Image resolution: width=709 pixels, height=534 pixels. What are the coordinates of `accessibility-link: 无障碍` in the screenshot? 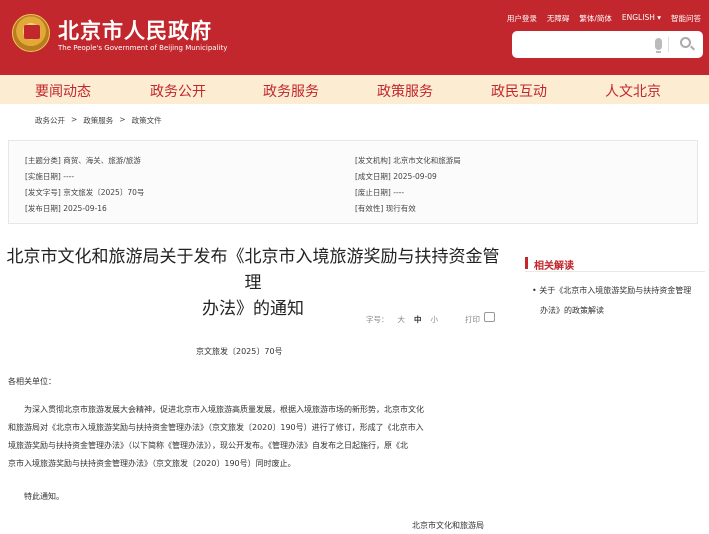 It's located at (558, 18).